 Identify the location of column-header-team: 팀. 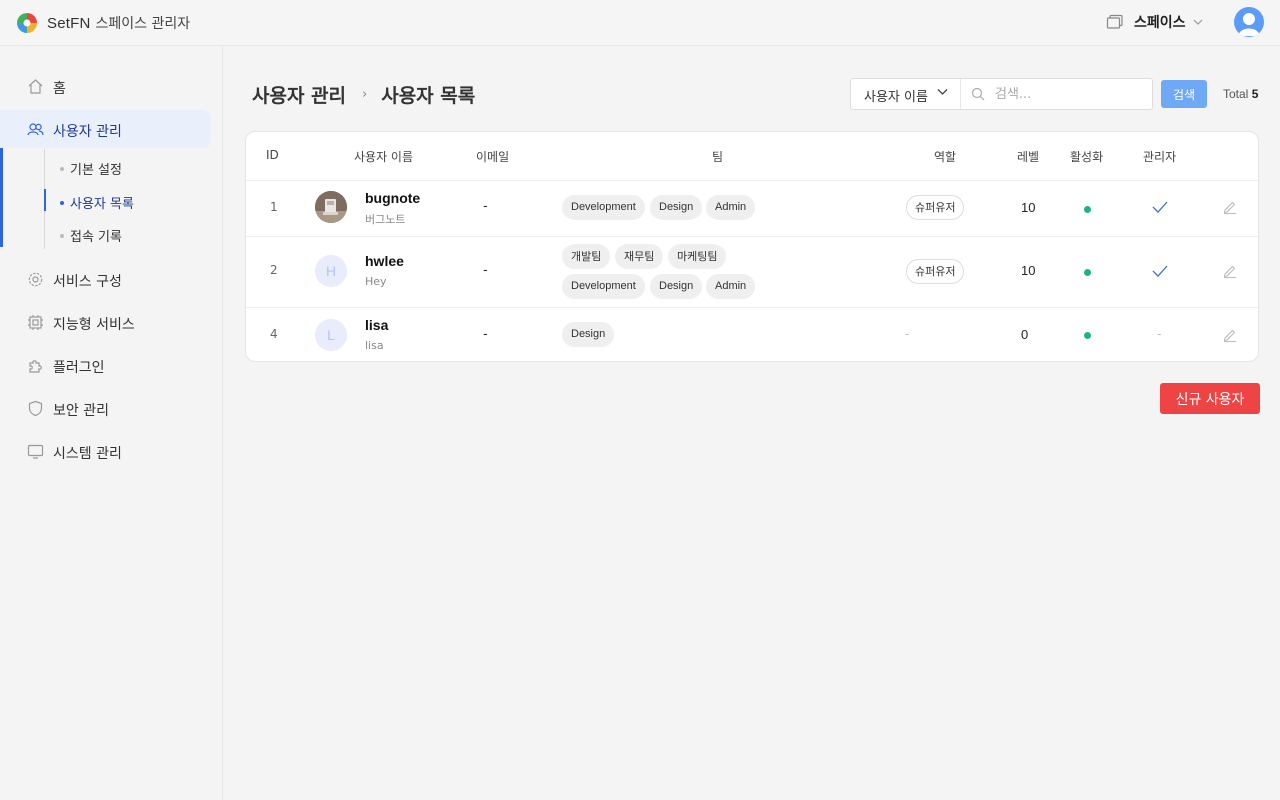
(717, 156).